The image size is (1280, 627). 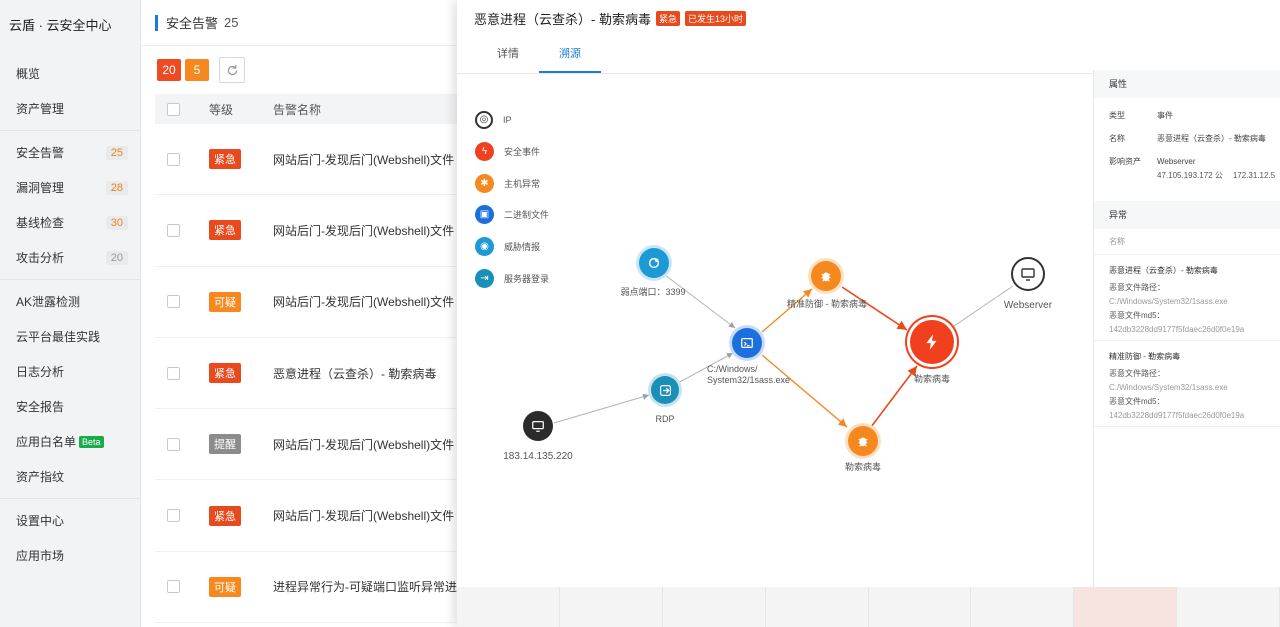 I want to click on weak-port-node, so click(x=654, y=263).